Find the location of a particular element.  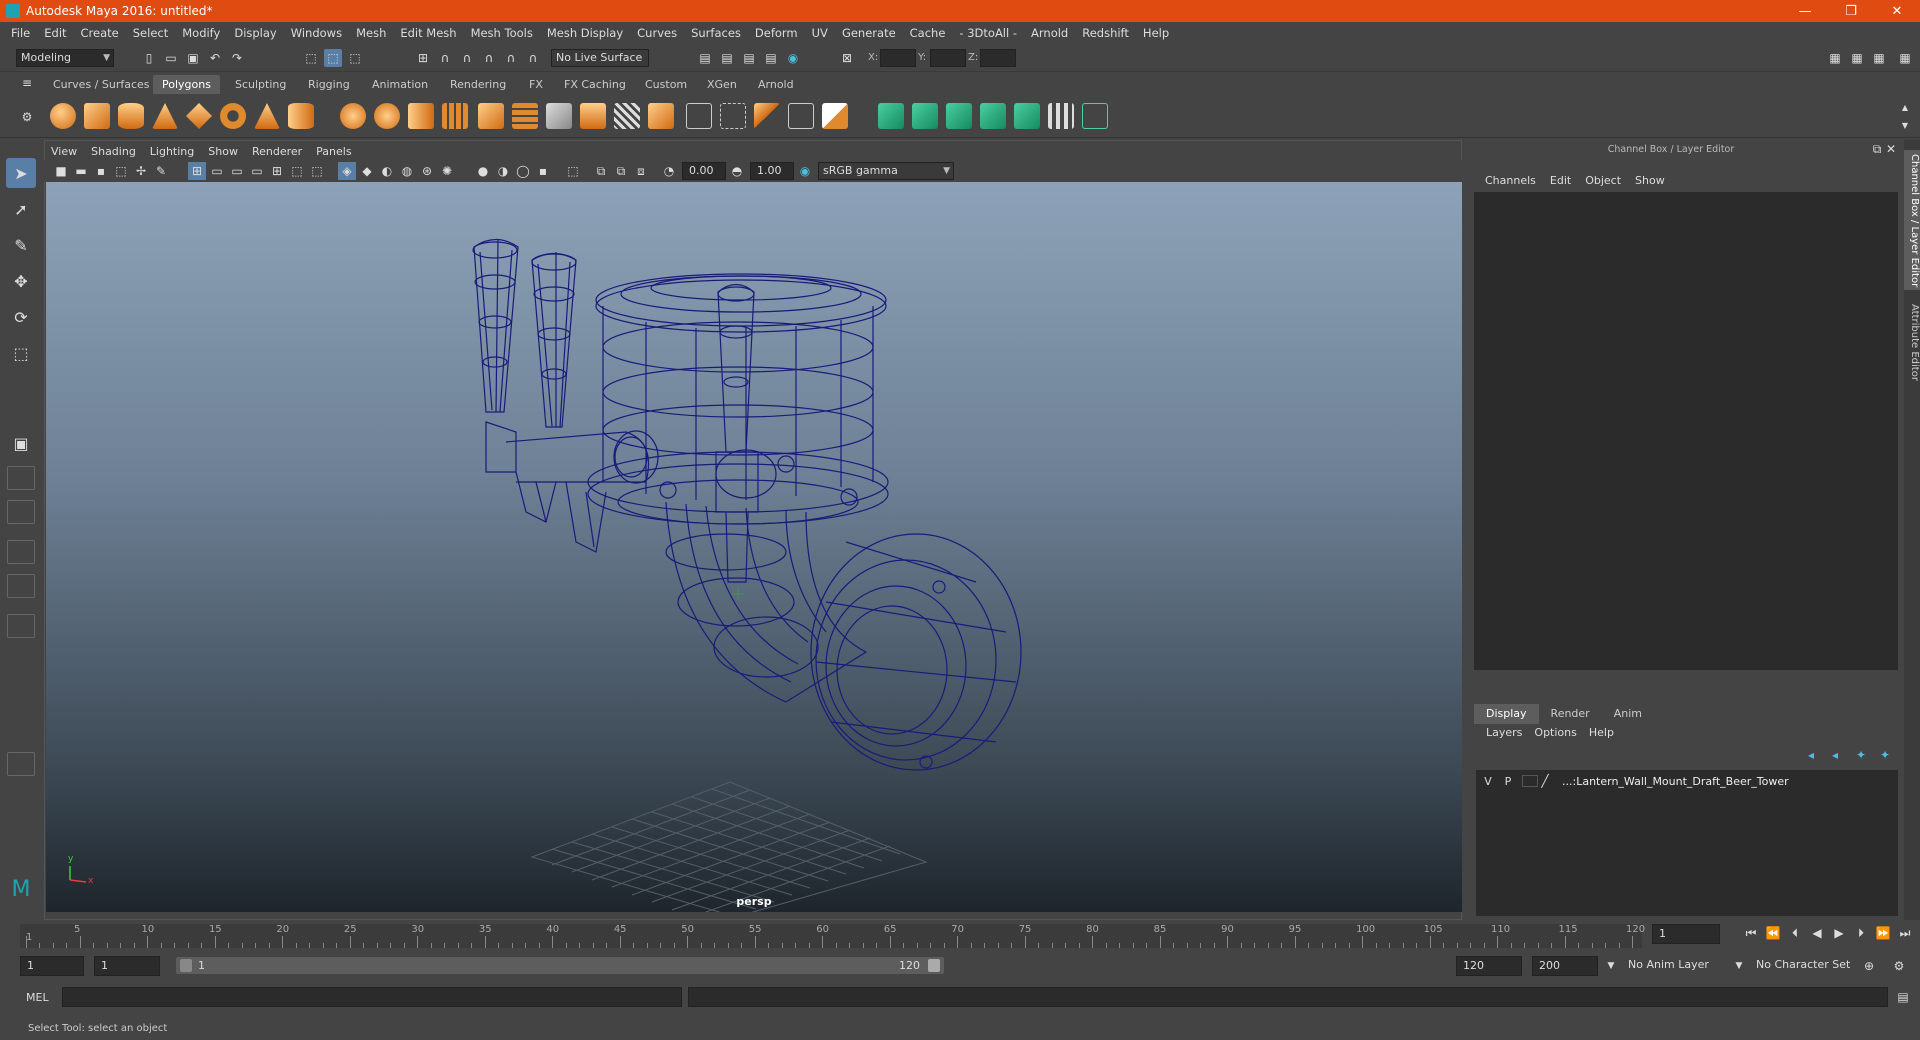

save-scene-icon: ▣ is located at coordinates (193, 58).